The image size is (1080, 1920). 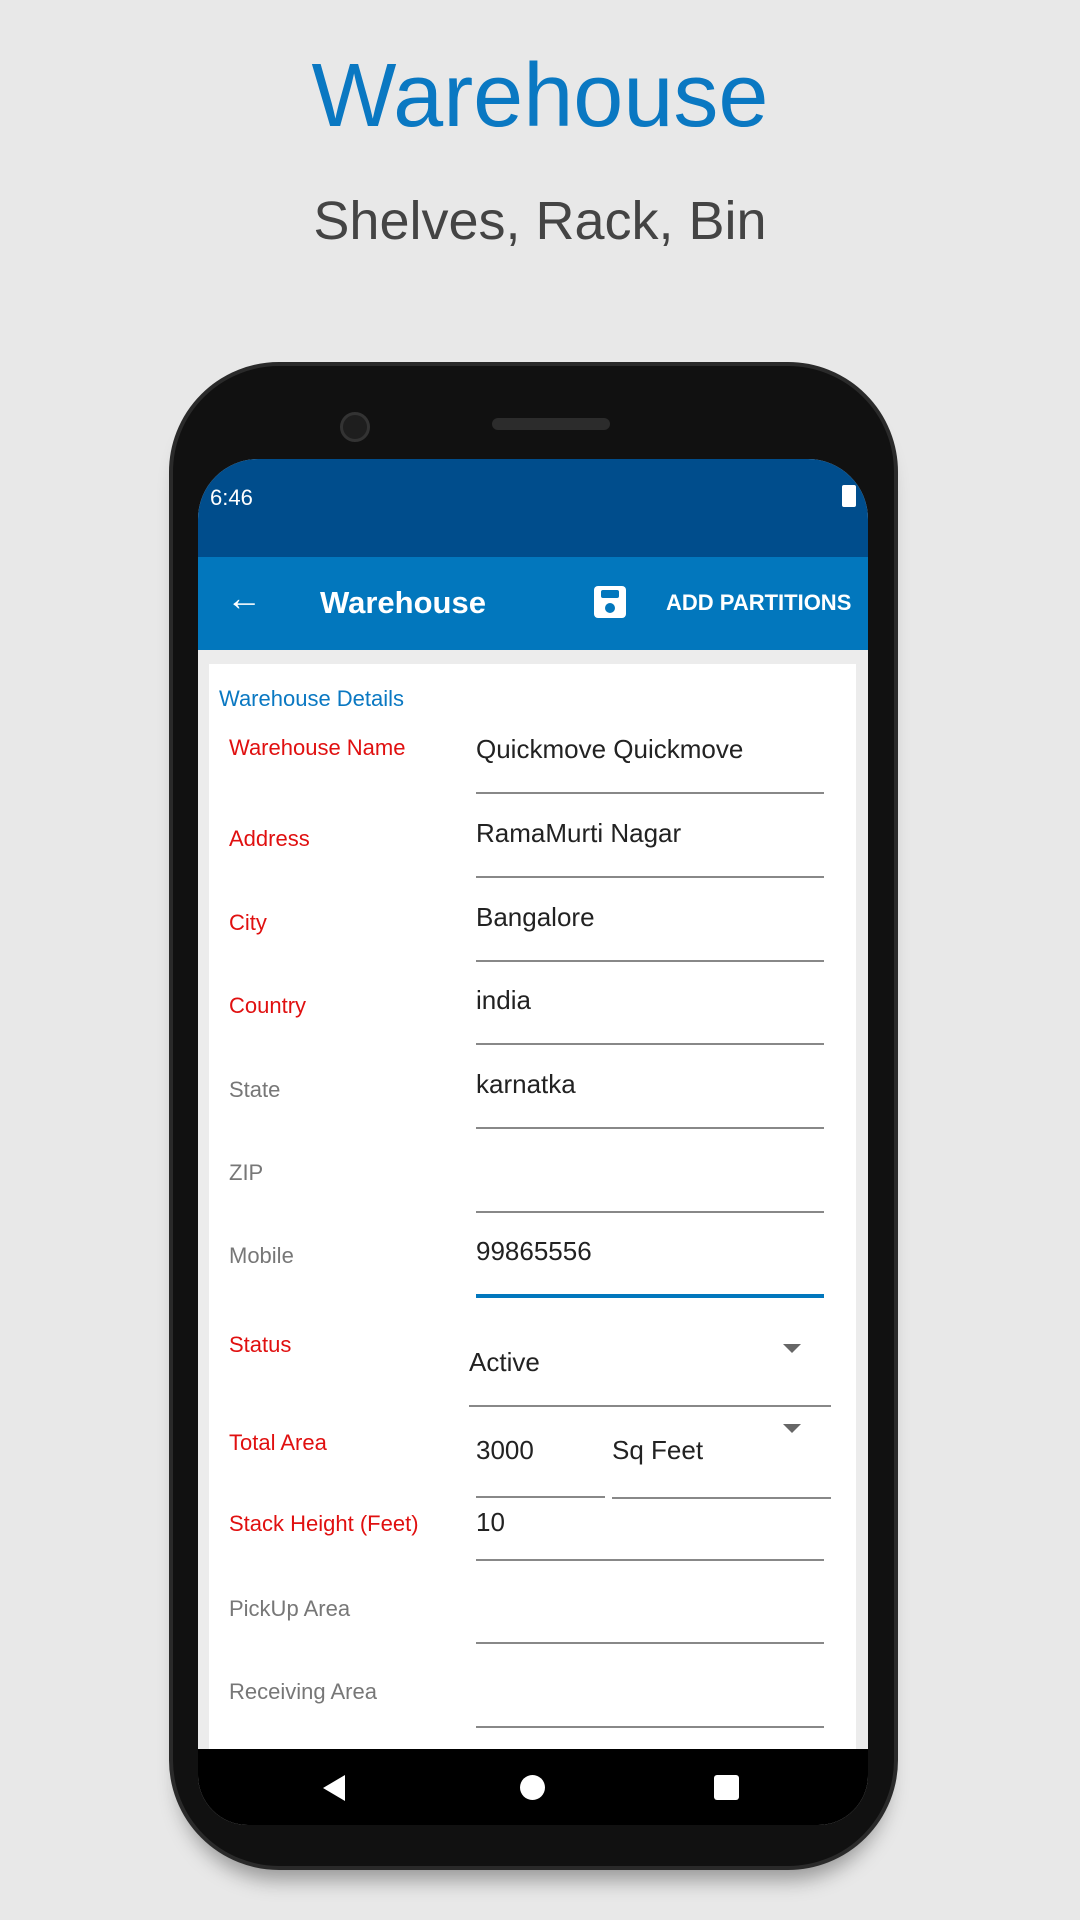 What do you see at coordinates (657, 1450) in the screenshot?
I see `area-unit-dropdown: Sq Feet` at bounding box center [657, 1450].